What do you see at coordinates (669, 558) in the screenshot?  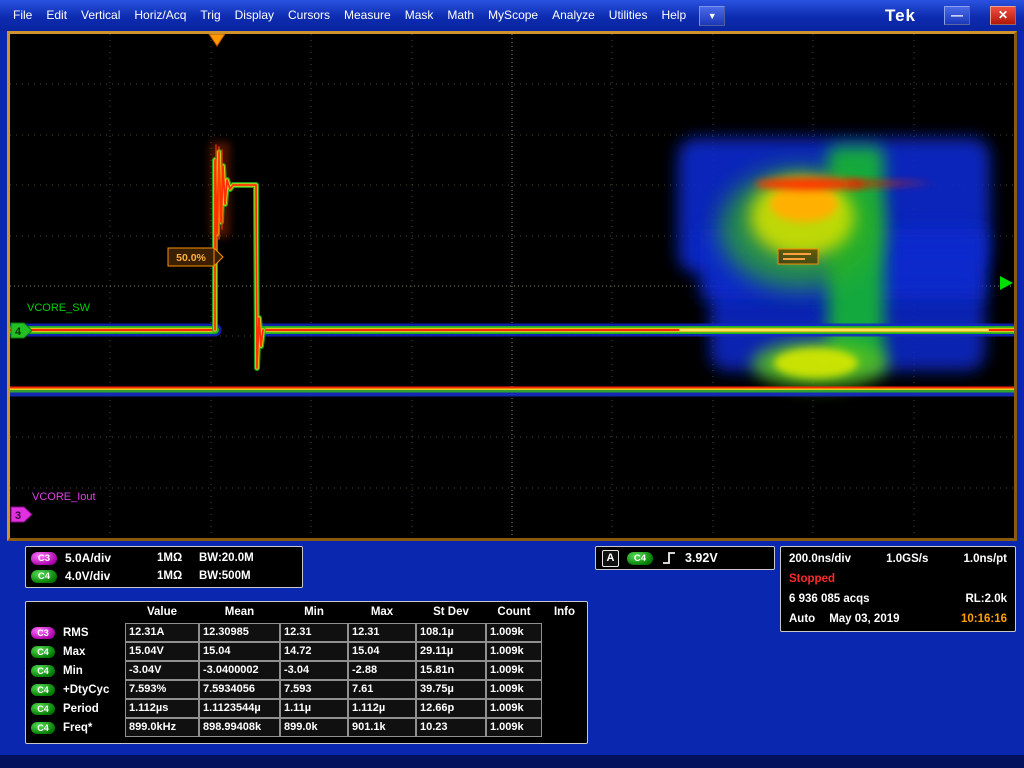 I see `rising-edge-icon` at bounding box center [669, 558].